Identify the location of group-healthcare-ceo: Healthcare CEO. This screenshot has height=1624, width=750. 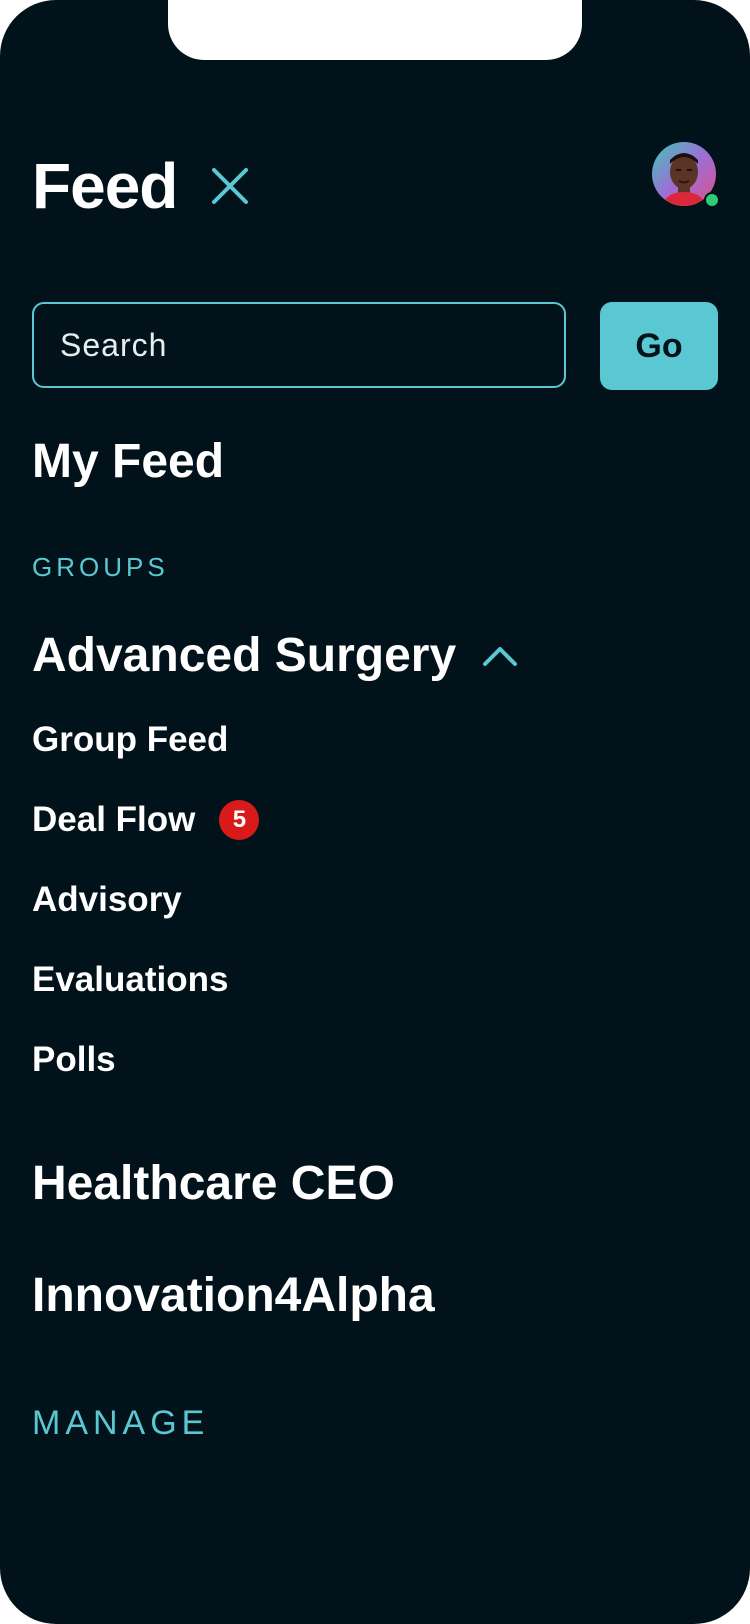
(213, 1184).